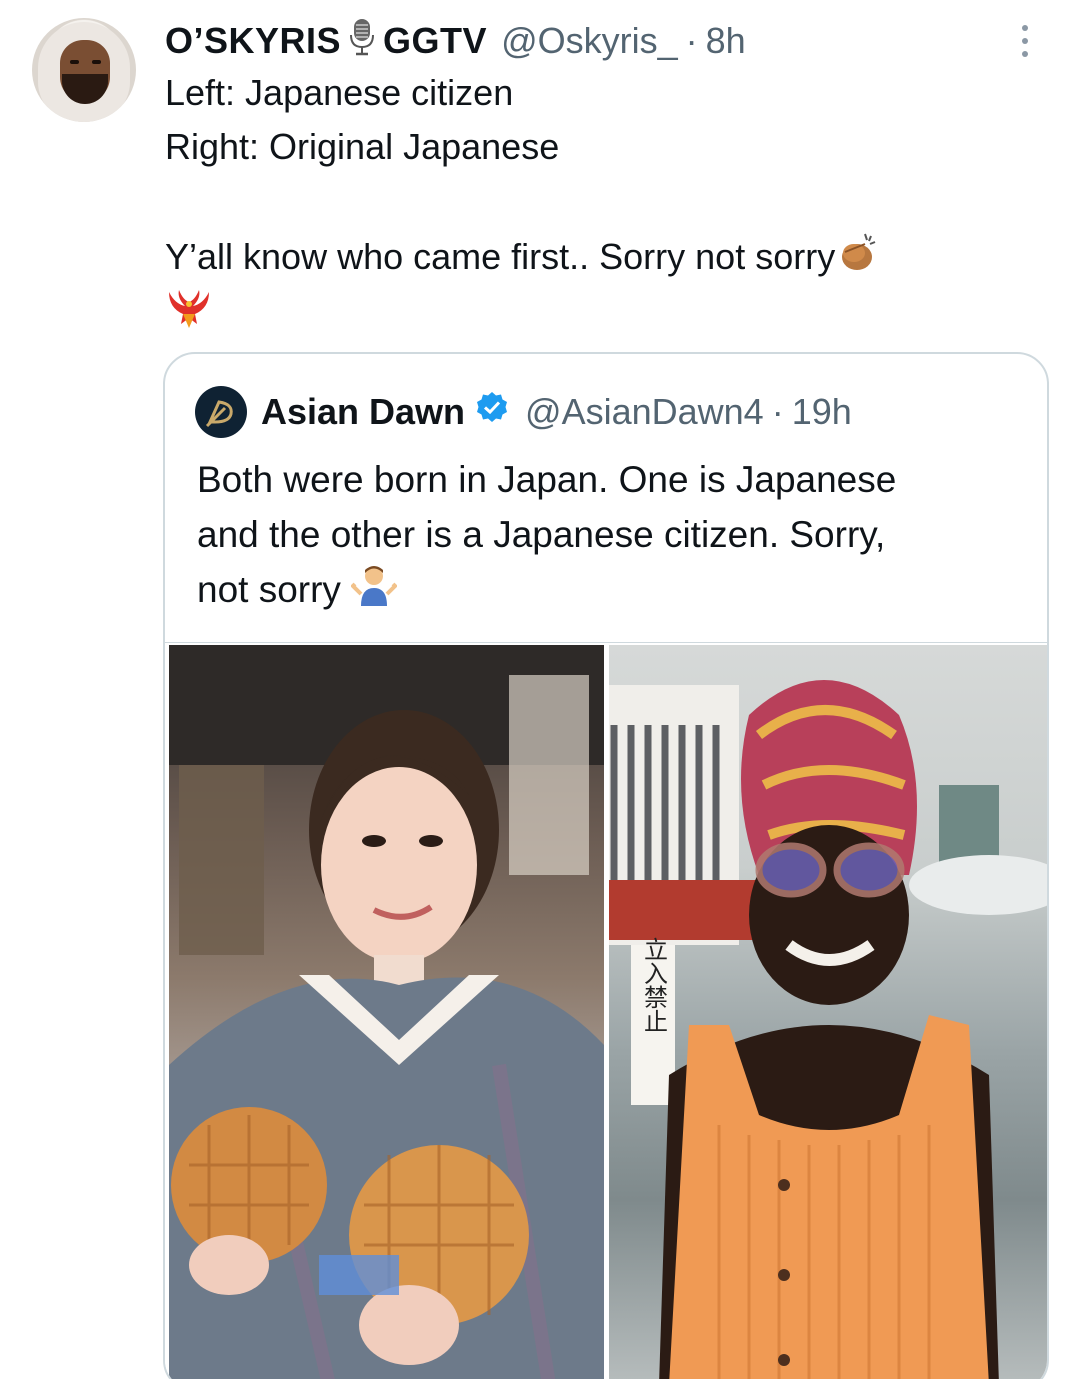 The image size is (1080, 1379). What do you see at coordinates (84, 70) in the screenshot?
I see `avatar` at bounding box center [84, 70].